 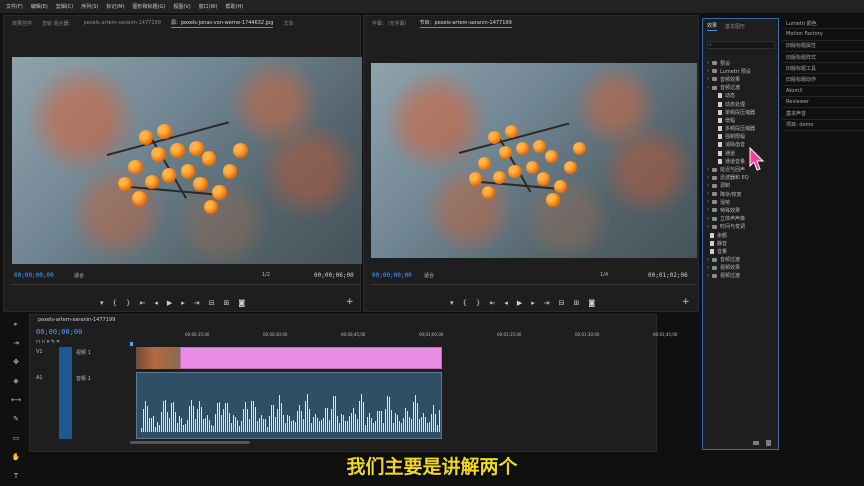 What do you see at coordinates (465, 303) in the screenshot?
I see `mark-in-icon: {` at bounding box center [465, 303].